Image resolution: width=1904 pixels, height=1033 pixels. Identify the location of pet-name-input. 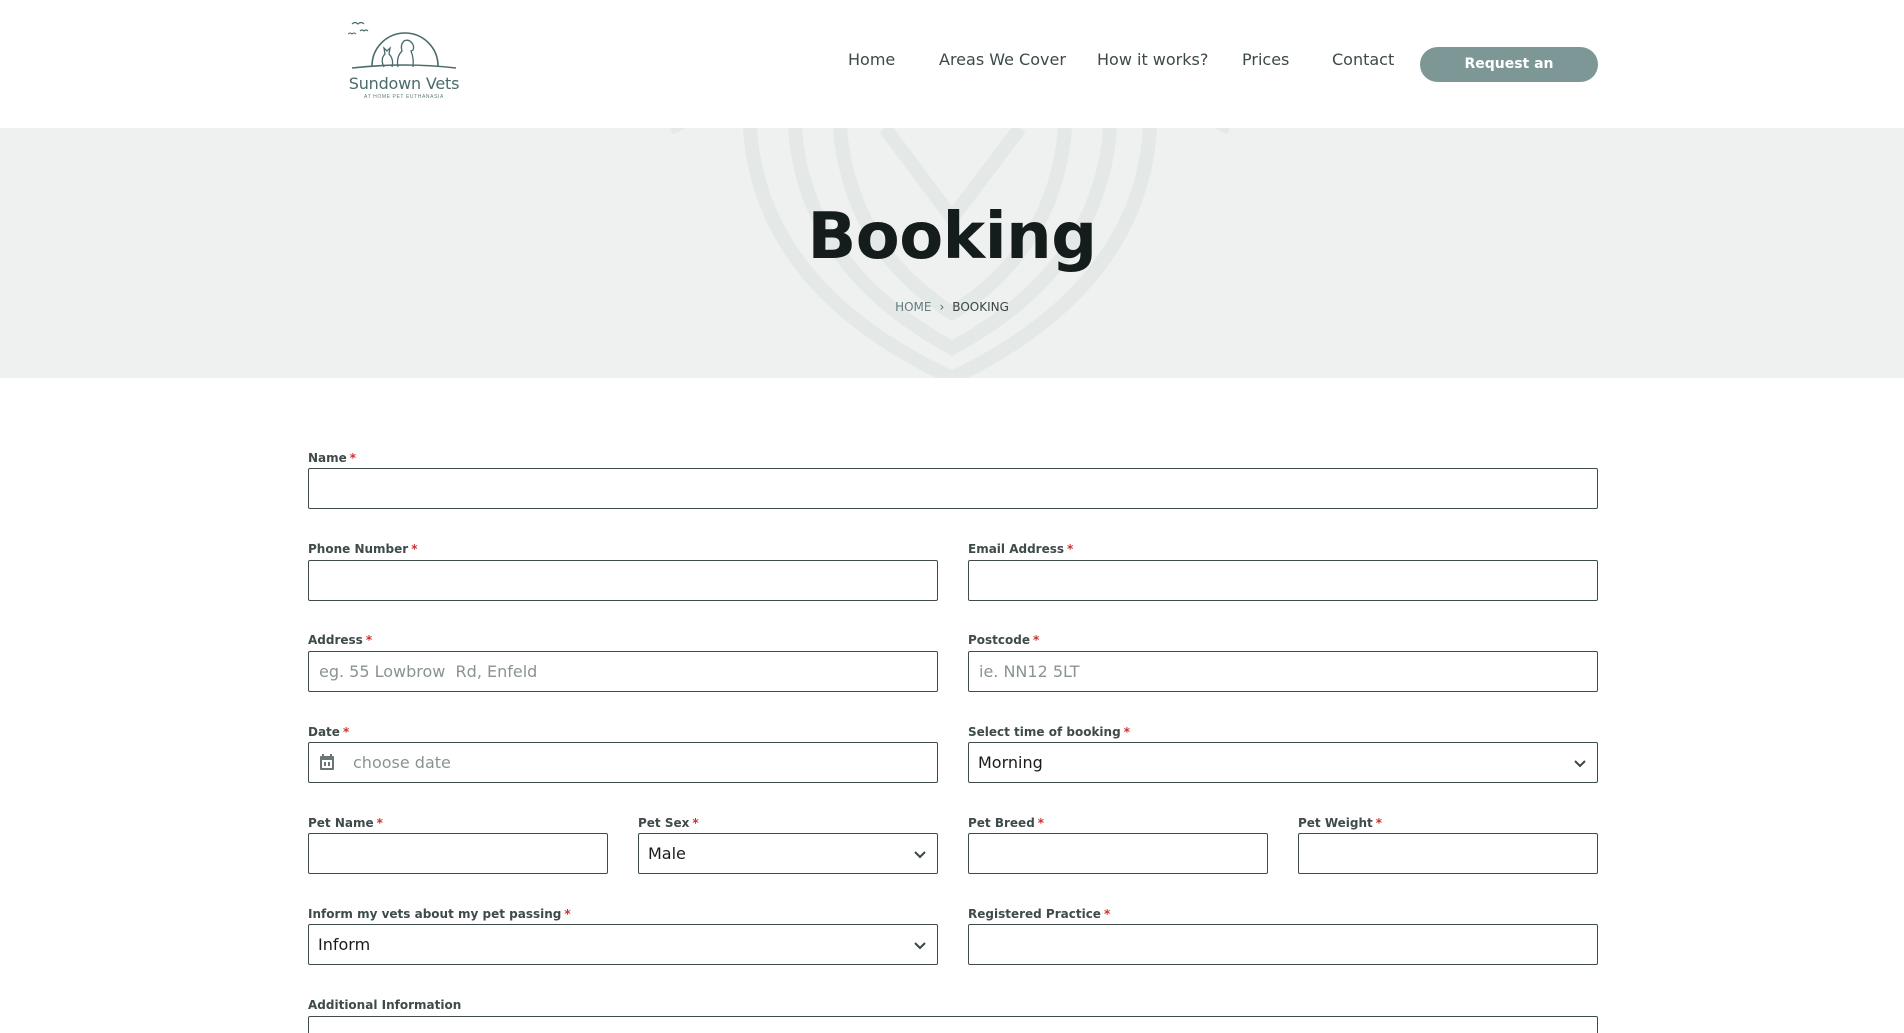
(458, 853).